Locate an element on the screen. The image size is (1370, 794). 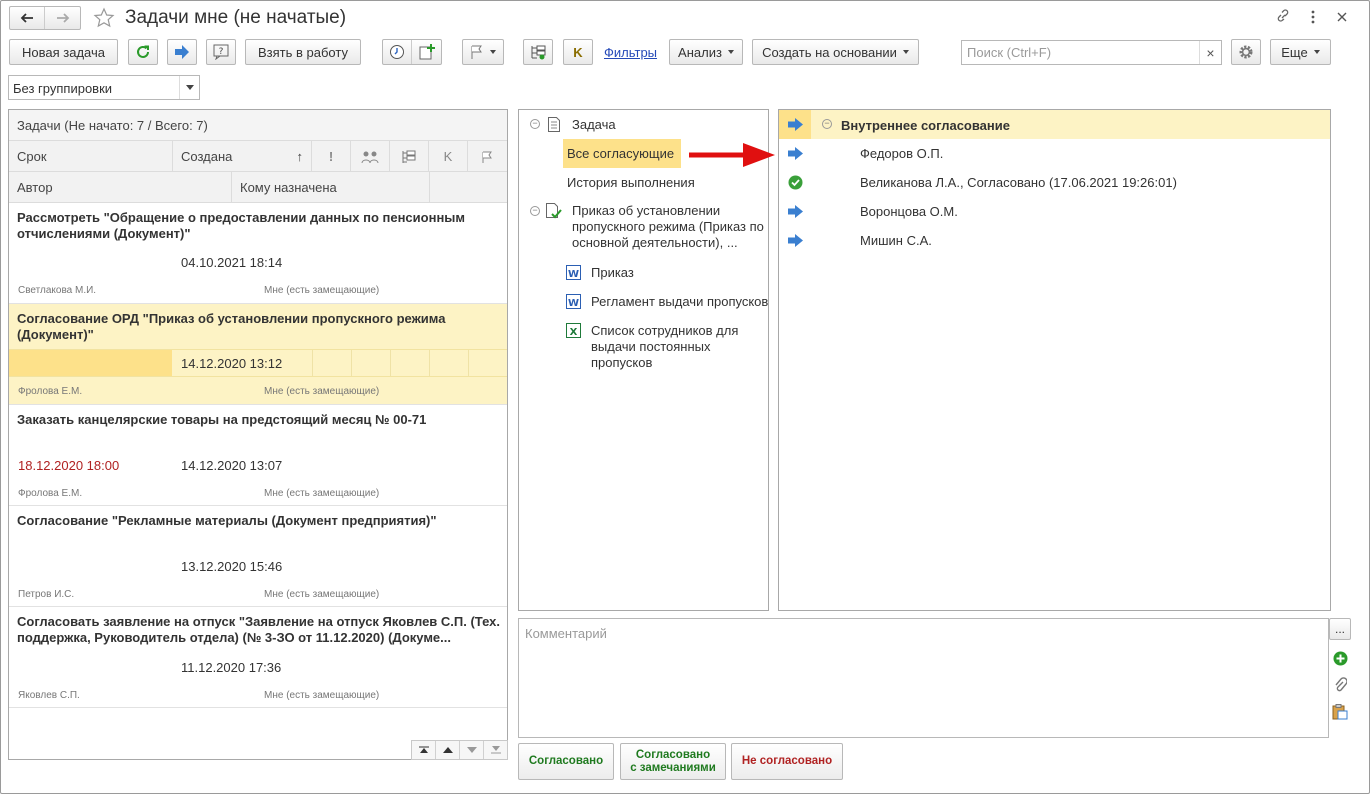
forward-arrow-icon is located at coordinates (62, 18).